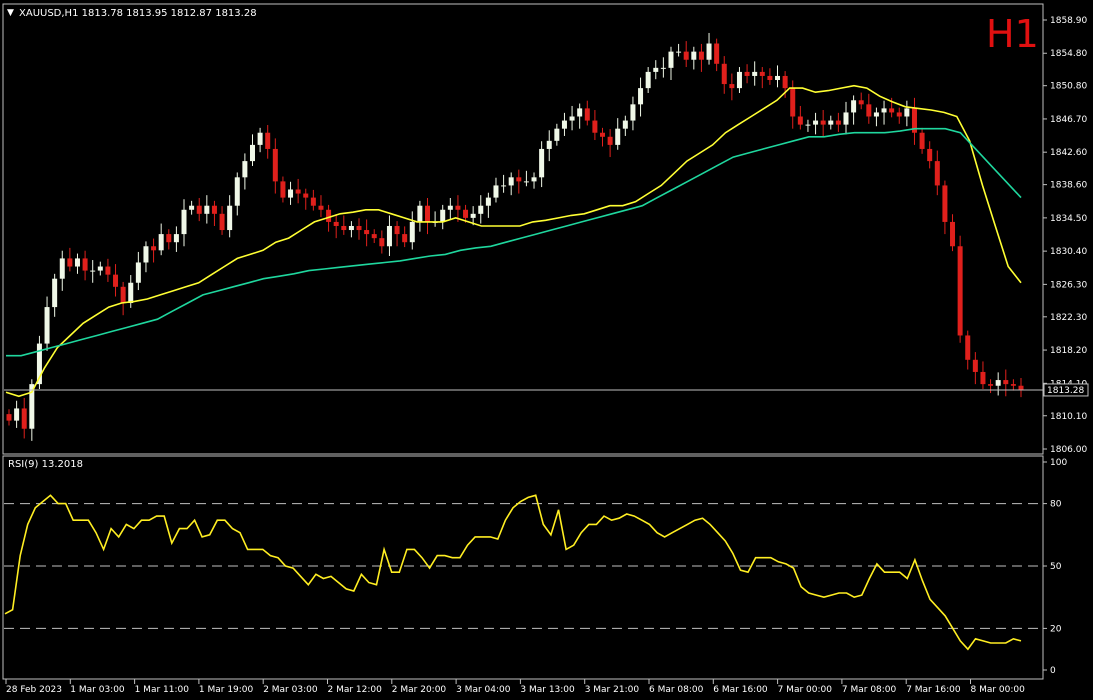 This screenshot has height=700, width=1093. What do you see at coordinates (547, 690) in the screenshot?
I see `time-tick-label: 3 Mar 13:00` at bounding box center [547, 690].